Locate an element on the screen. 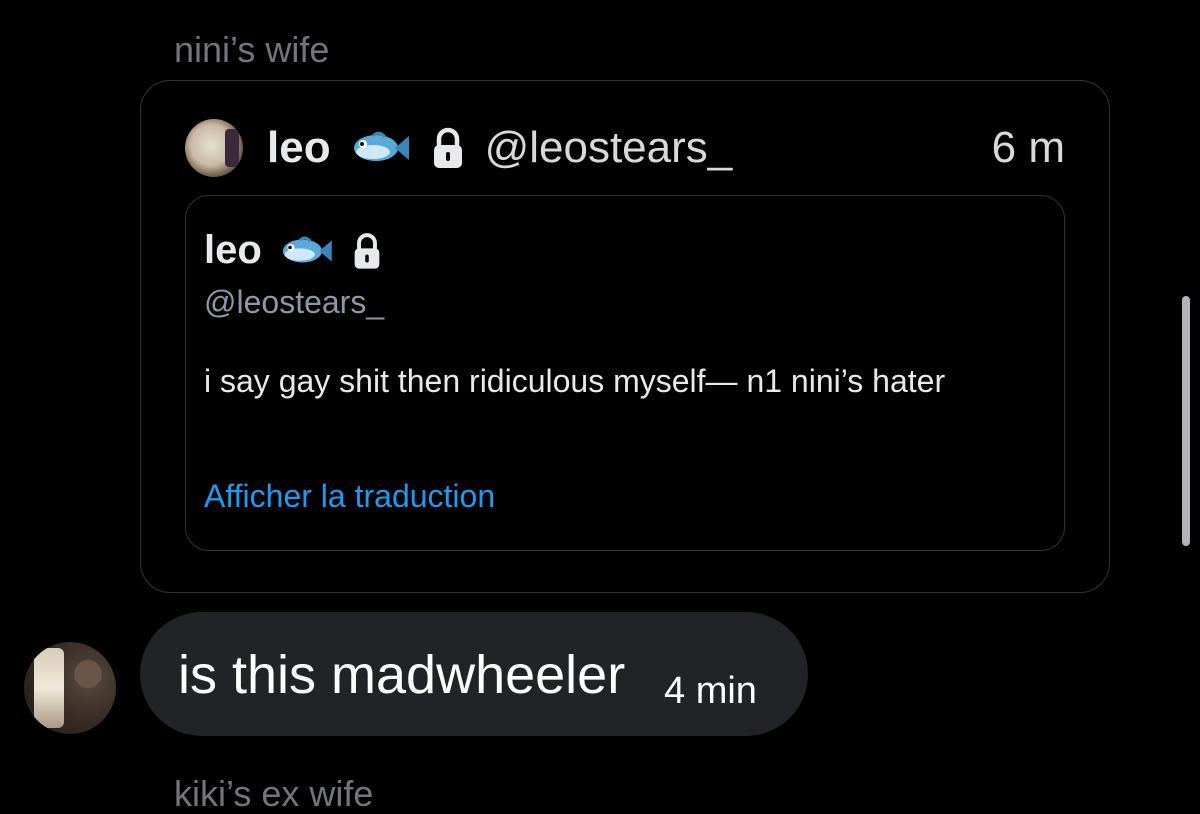  translate-link: Afficher la traduction is located at coordinates (349, 496).